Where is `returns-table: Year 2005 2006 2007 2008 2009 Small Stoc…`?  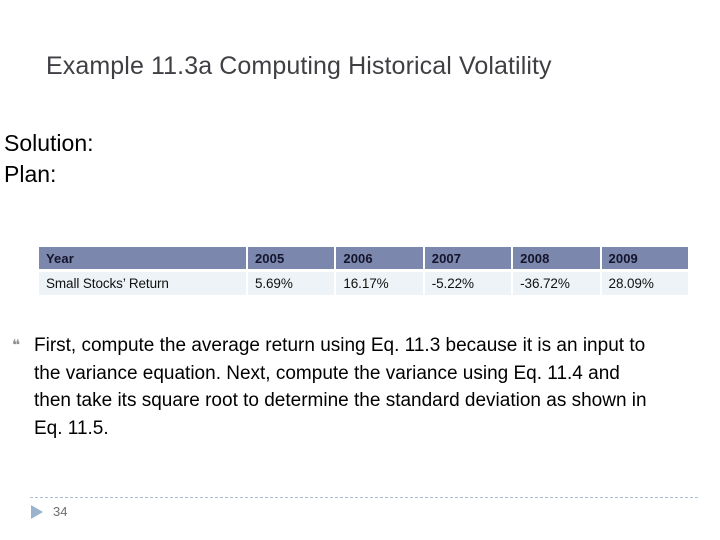
returns-table: Year 2005 2006 2007 2008 2009 Small Stoc… is located at coordinates (363, 271).